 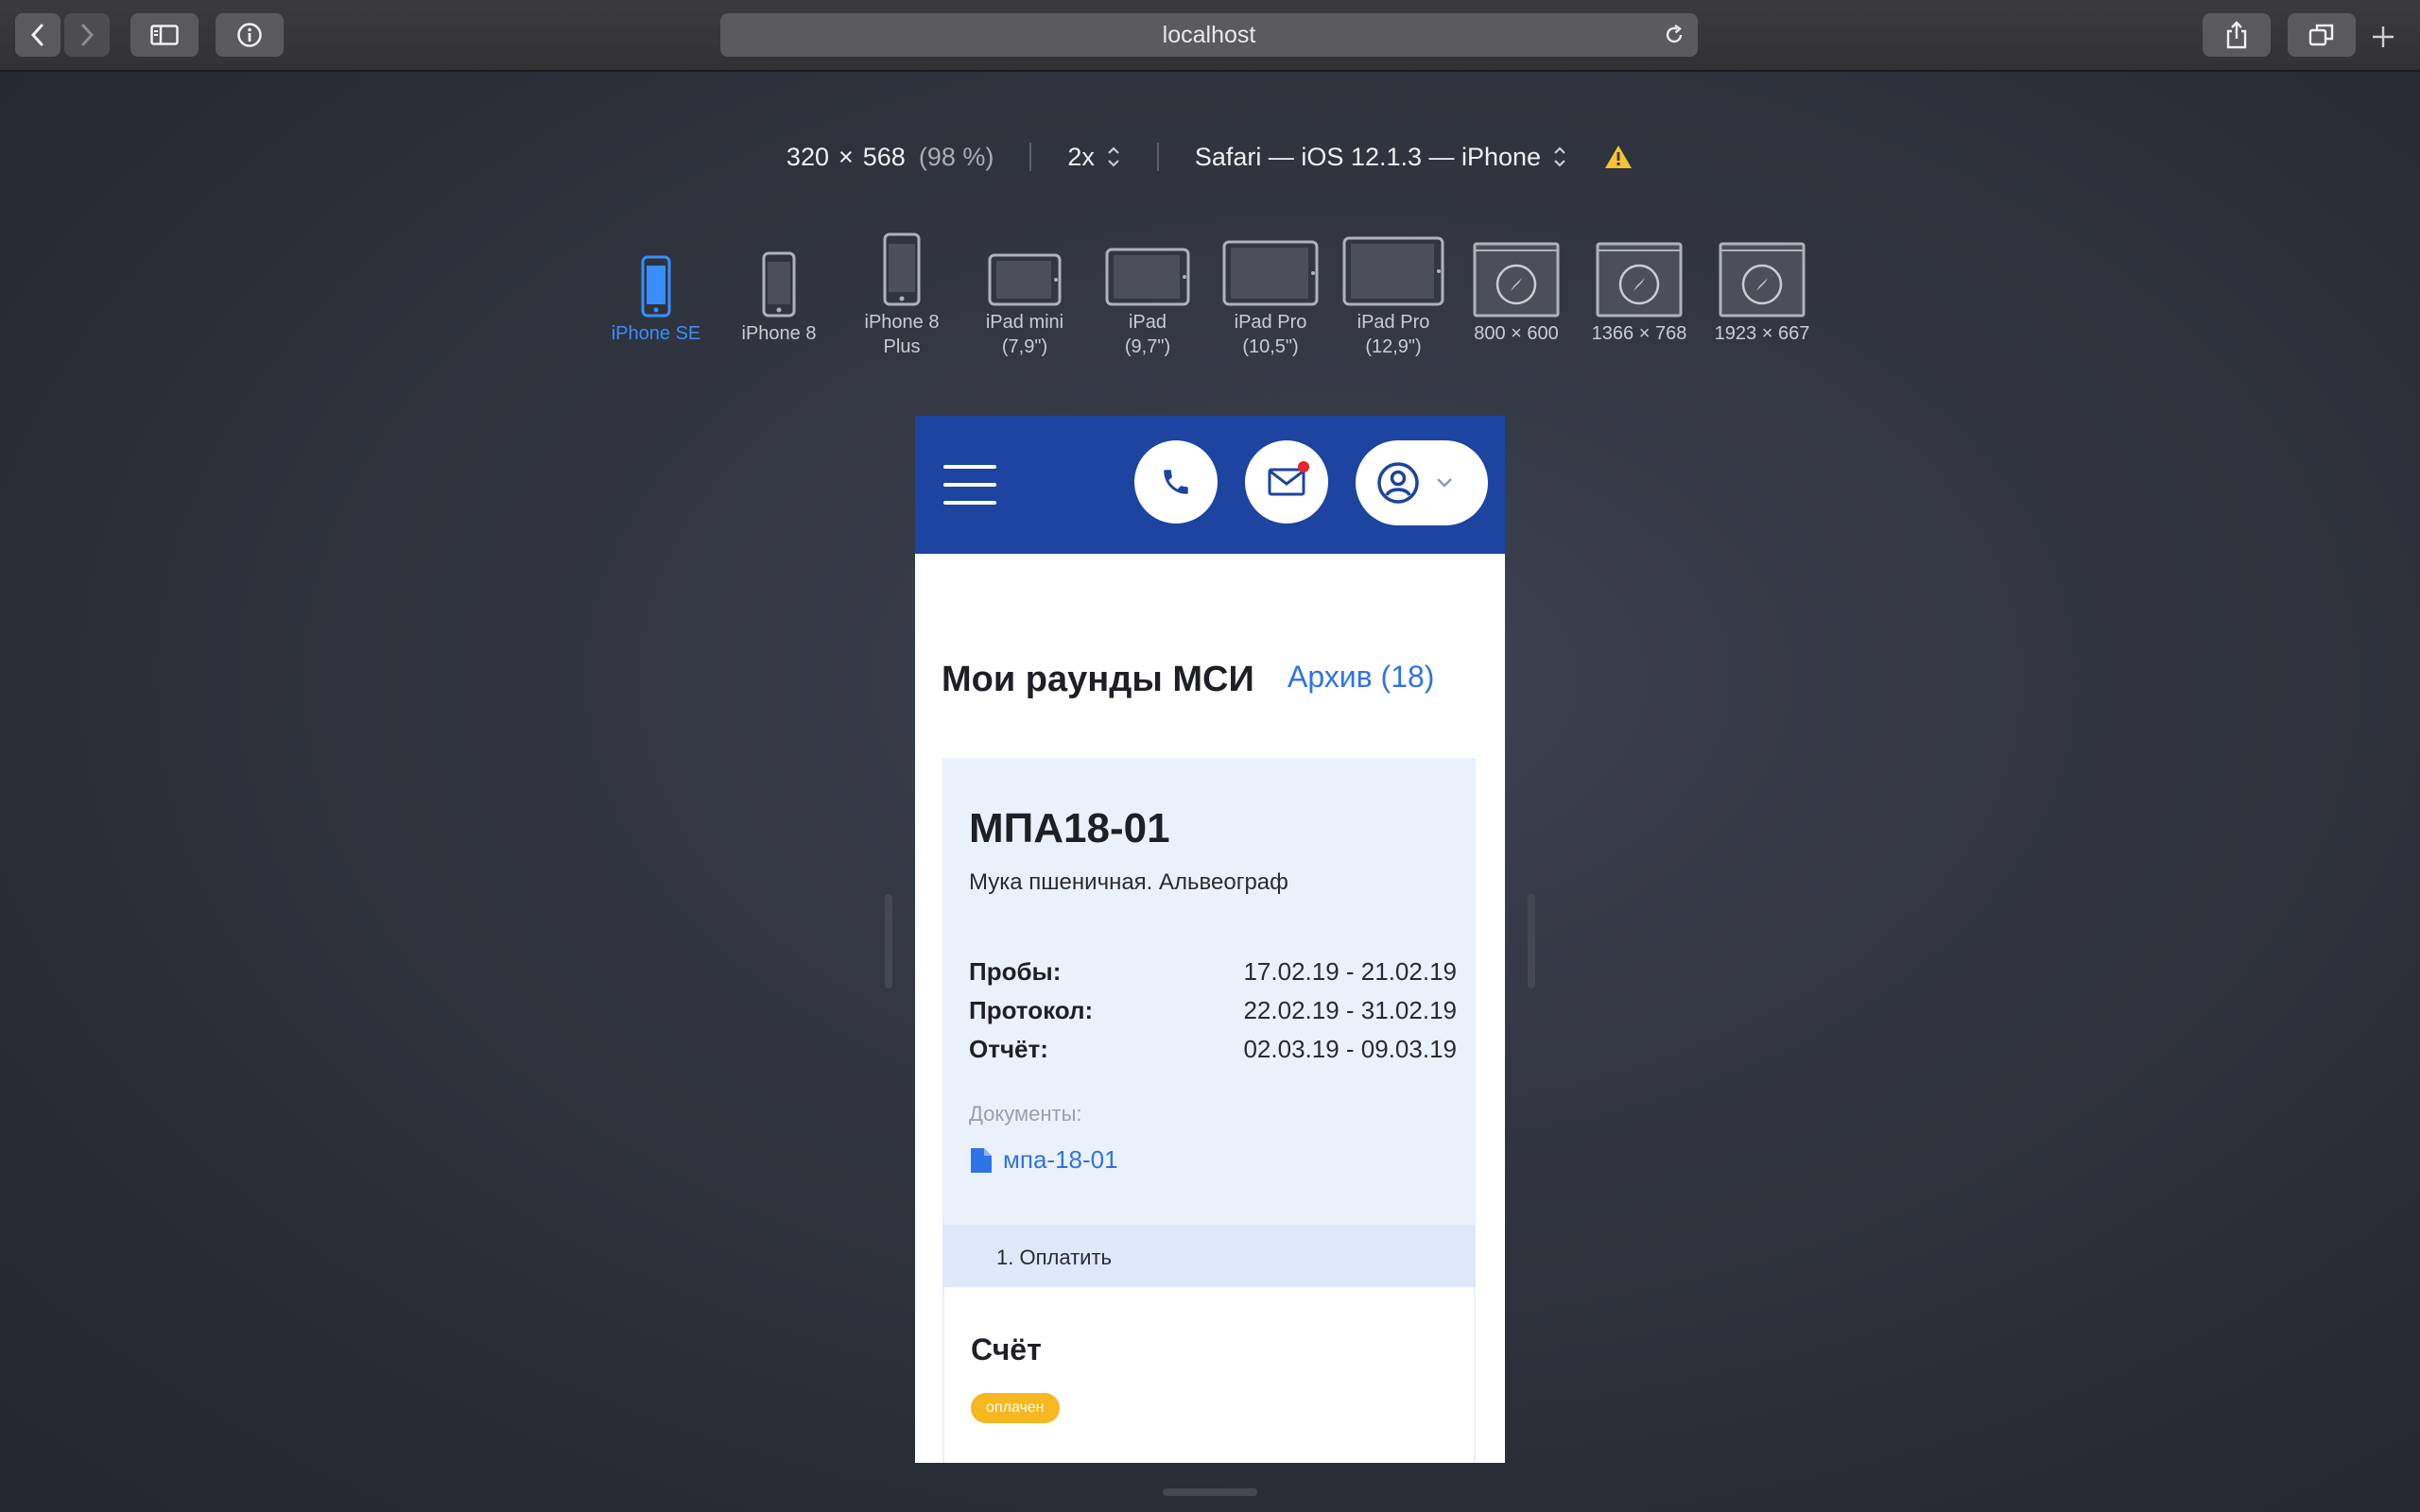 What do you see at coordinates (1147, 346) in the screenshot?
I see `device-label-2: (9,7")` at bounding box center [1147, 346].